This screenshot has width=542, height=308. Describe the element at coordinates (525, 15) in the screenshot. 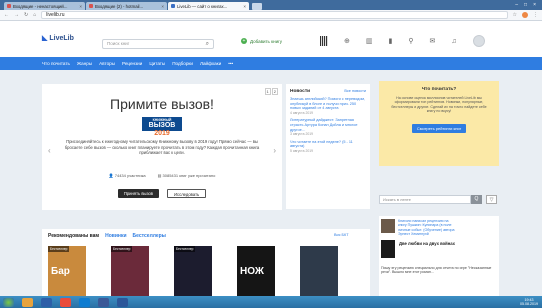

I see `extension-icon` at that location.